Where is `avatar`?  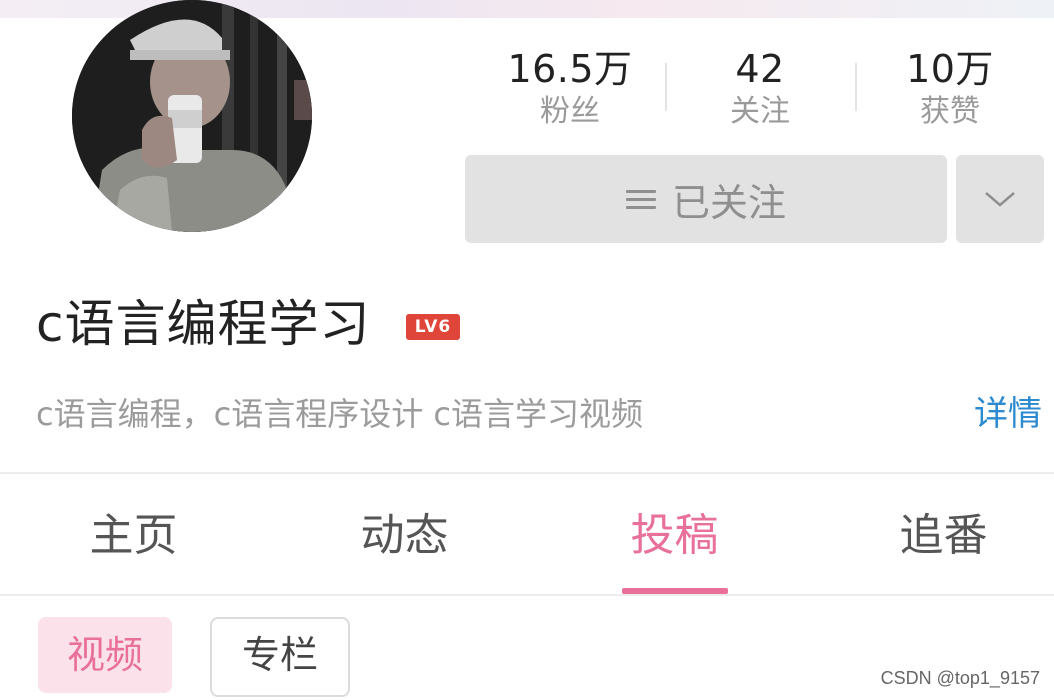 avatar is located at coordinates (192, 116).